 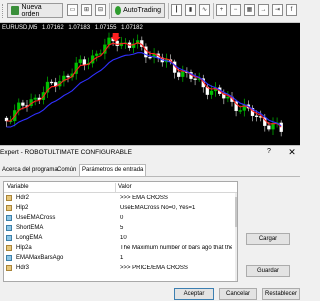 I want to click on param-name: Hlp2, so click(x=22, y=208).